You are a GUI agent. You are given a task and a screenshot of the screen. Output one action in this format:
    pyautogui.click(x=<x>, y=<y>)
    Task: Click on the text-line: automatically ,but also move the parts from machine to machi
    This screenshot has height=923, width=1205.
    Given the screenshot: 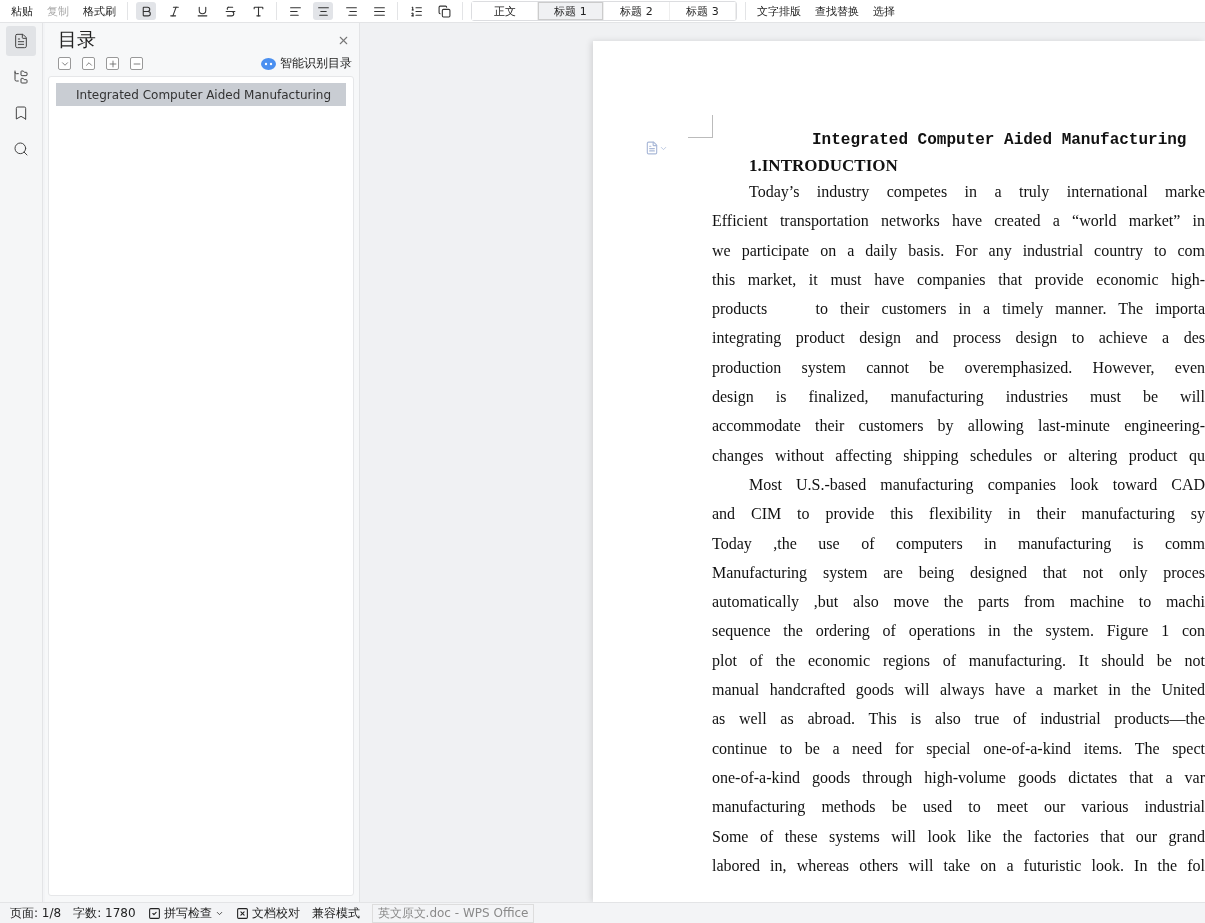 What is the action you would take?
    pyautogui.click(x=958, y=602)
    